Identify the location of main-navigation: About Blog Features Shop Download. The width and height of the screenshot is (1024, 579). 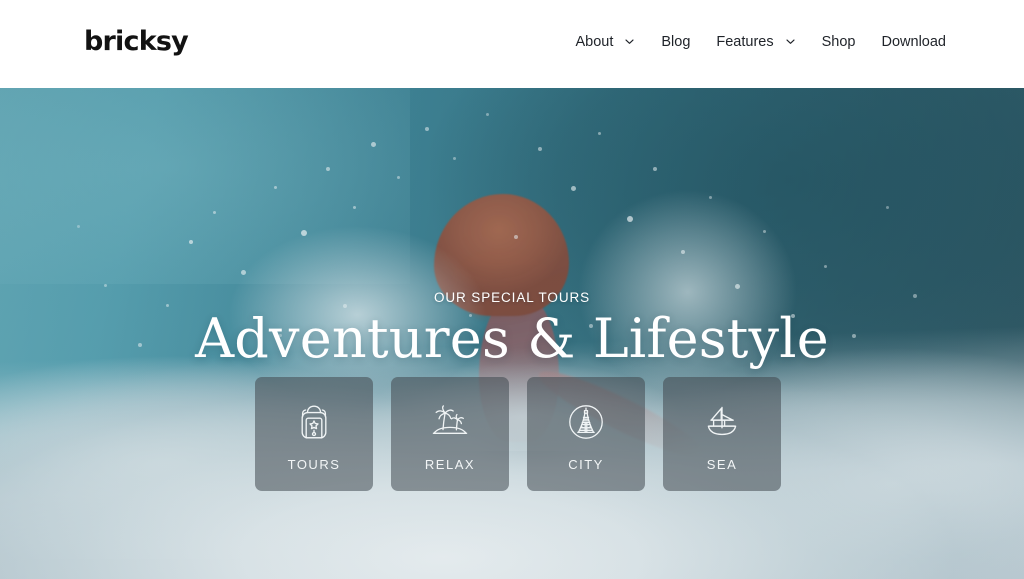
(760, 42).